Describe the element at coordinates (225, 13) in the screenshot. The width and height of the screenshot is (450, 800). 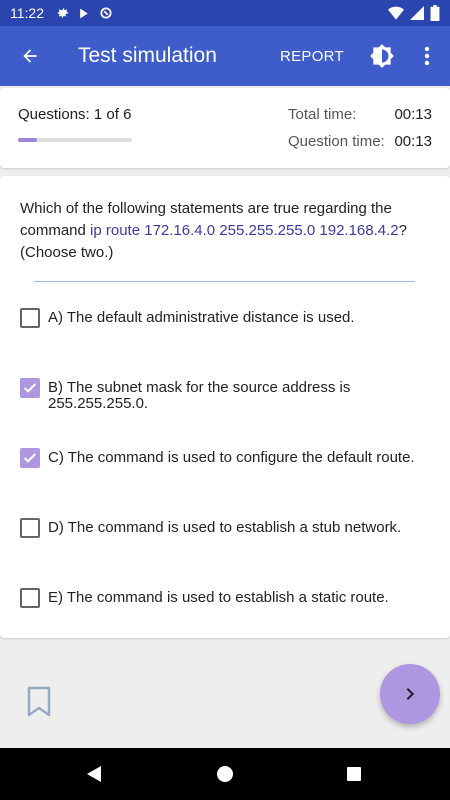
I see `status-bar: 11:22` at that location.